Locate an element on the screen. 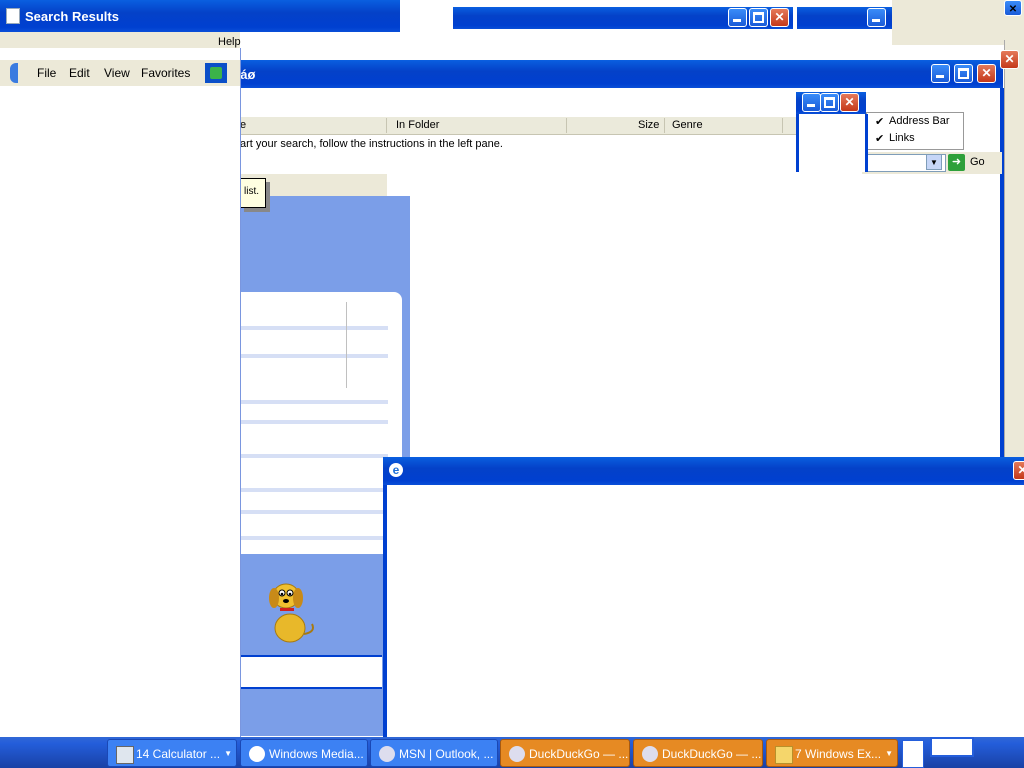  ie-close-button: ✕ is located at coordinates (986, 73).